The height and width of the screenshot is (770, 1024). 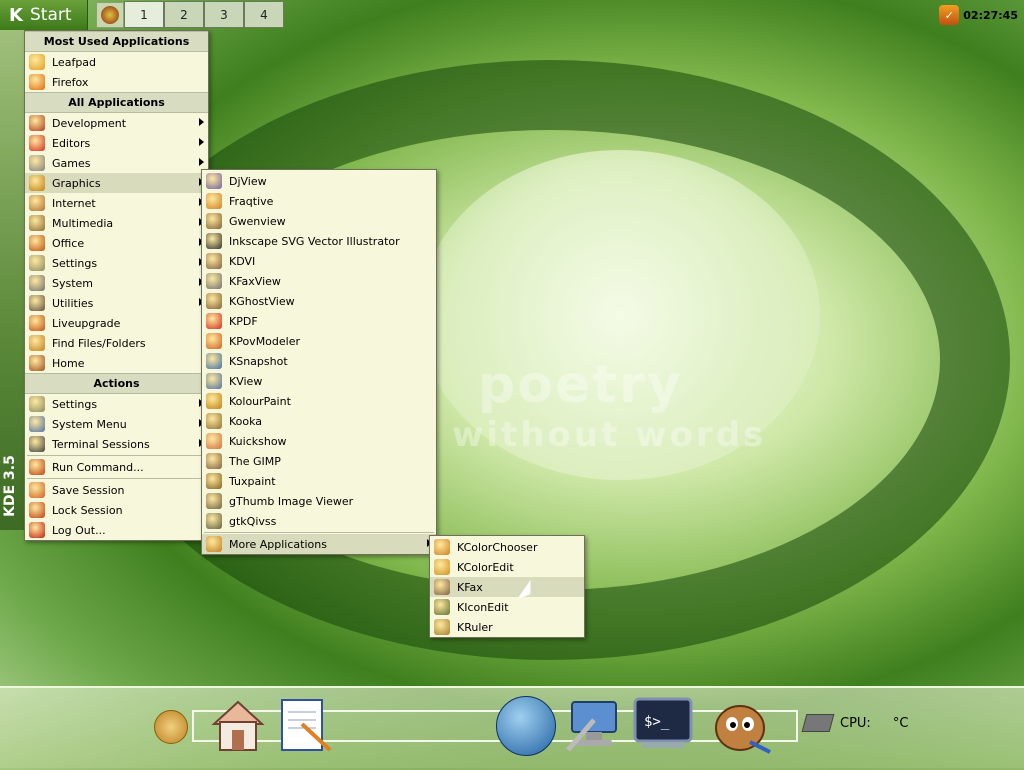 What do you see at coordinates (319, 461) in the screenshot?
I see `graphics-app-the-gimp: The GIMP` at bounding box center [319, 461].